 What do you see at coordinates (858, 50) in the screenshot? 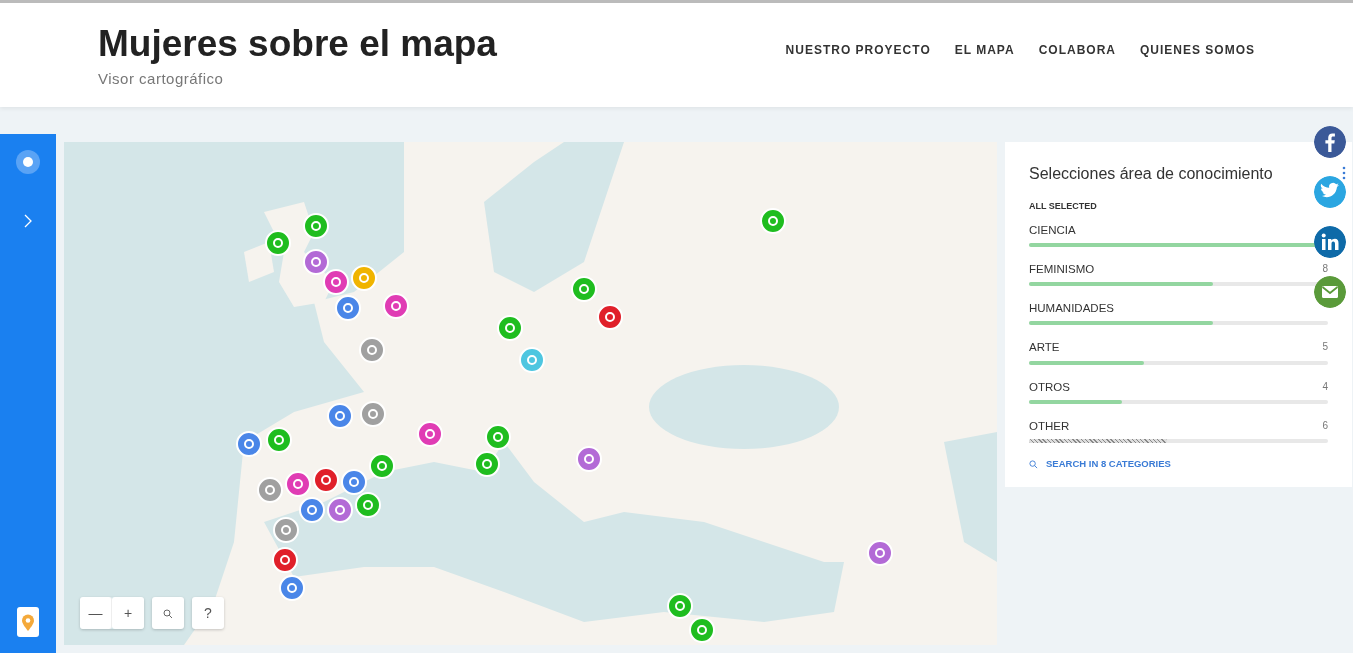
I see `nav-link: NUESTRO PROYECTO` at bounding box center [858, 50].